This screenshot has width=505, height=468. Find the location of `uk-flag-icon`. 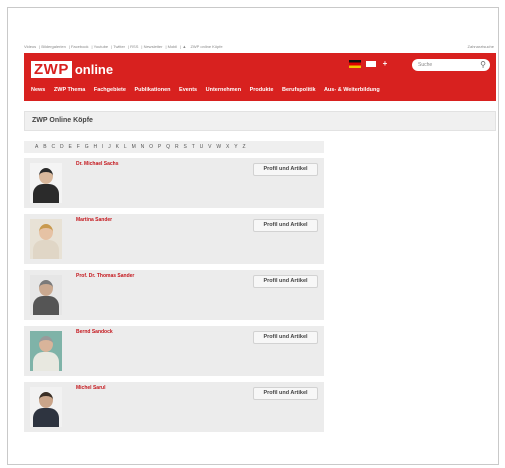

uk-flag-icon is located at coordinates (371, 64).